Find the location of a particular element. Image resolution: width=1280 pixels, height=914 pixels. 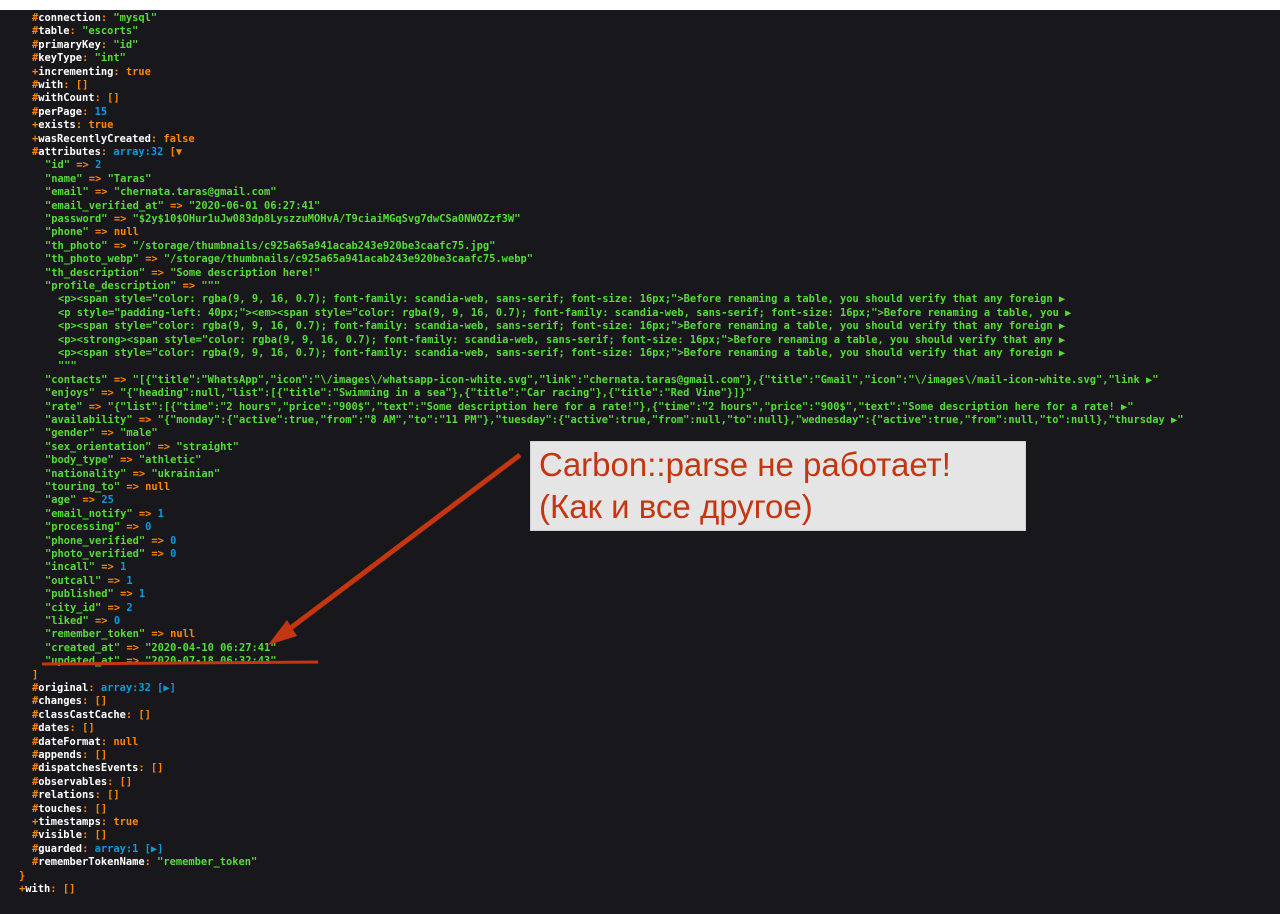

property-row: +incrementing: true is located at coordinates (91, 72).